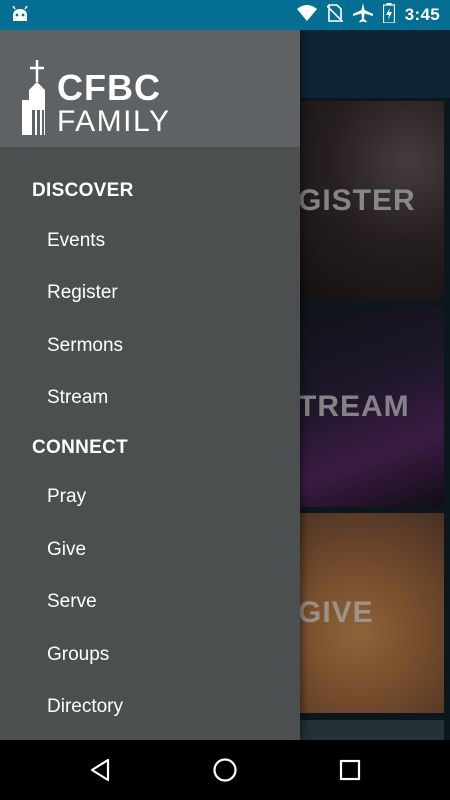  I want to click on status-time: 3:45, so click(422, 14).